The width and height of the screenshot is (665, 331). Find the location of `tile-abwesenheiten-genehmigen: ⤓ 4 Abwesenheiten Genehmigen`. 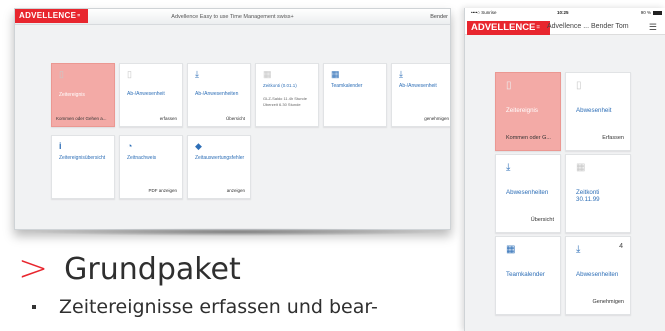

tile-abwesenheiten-genehmigen: ⤓ 4 Abwesenheiten Genehmigen is located at coordinates (598, 275).